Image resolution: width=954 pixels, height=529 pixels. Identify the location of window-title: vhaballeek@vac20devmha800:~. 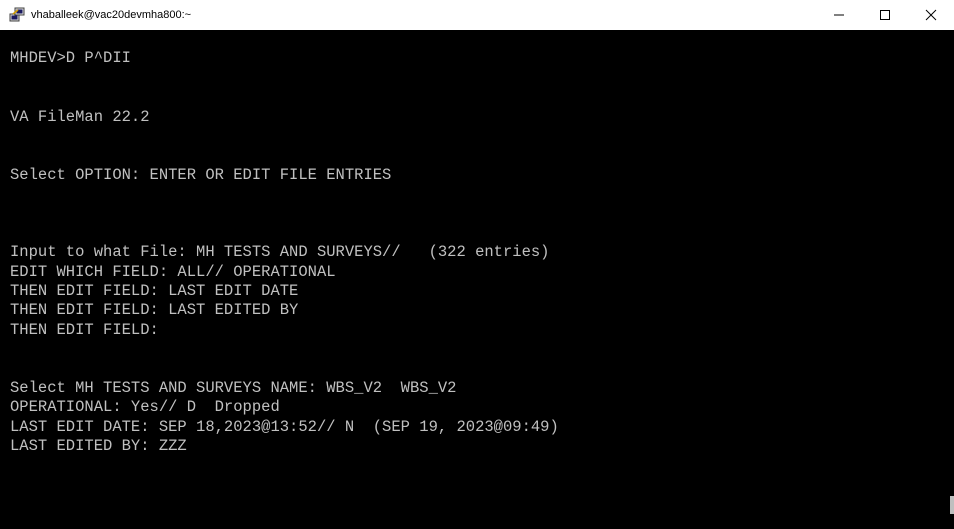
(111, 15).